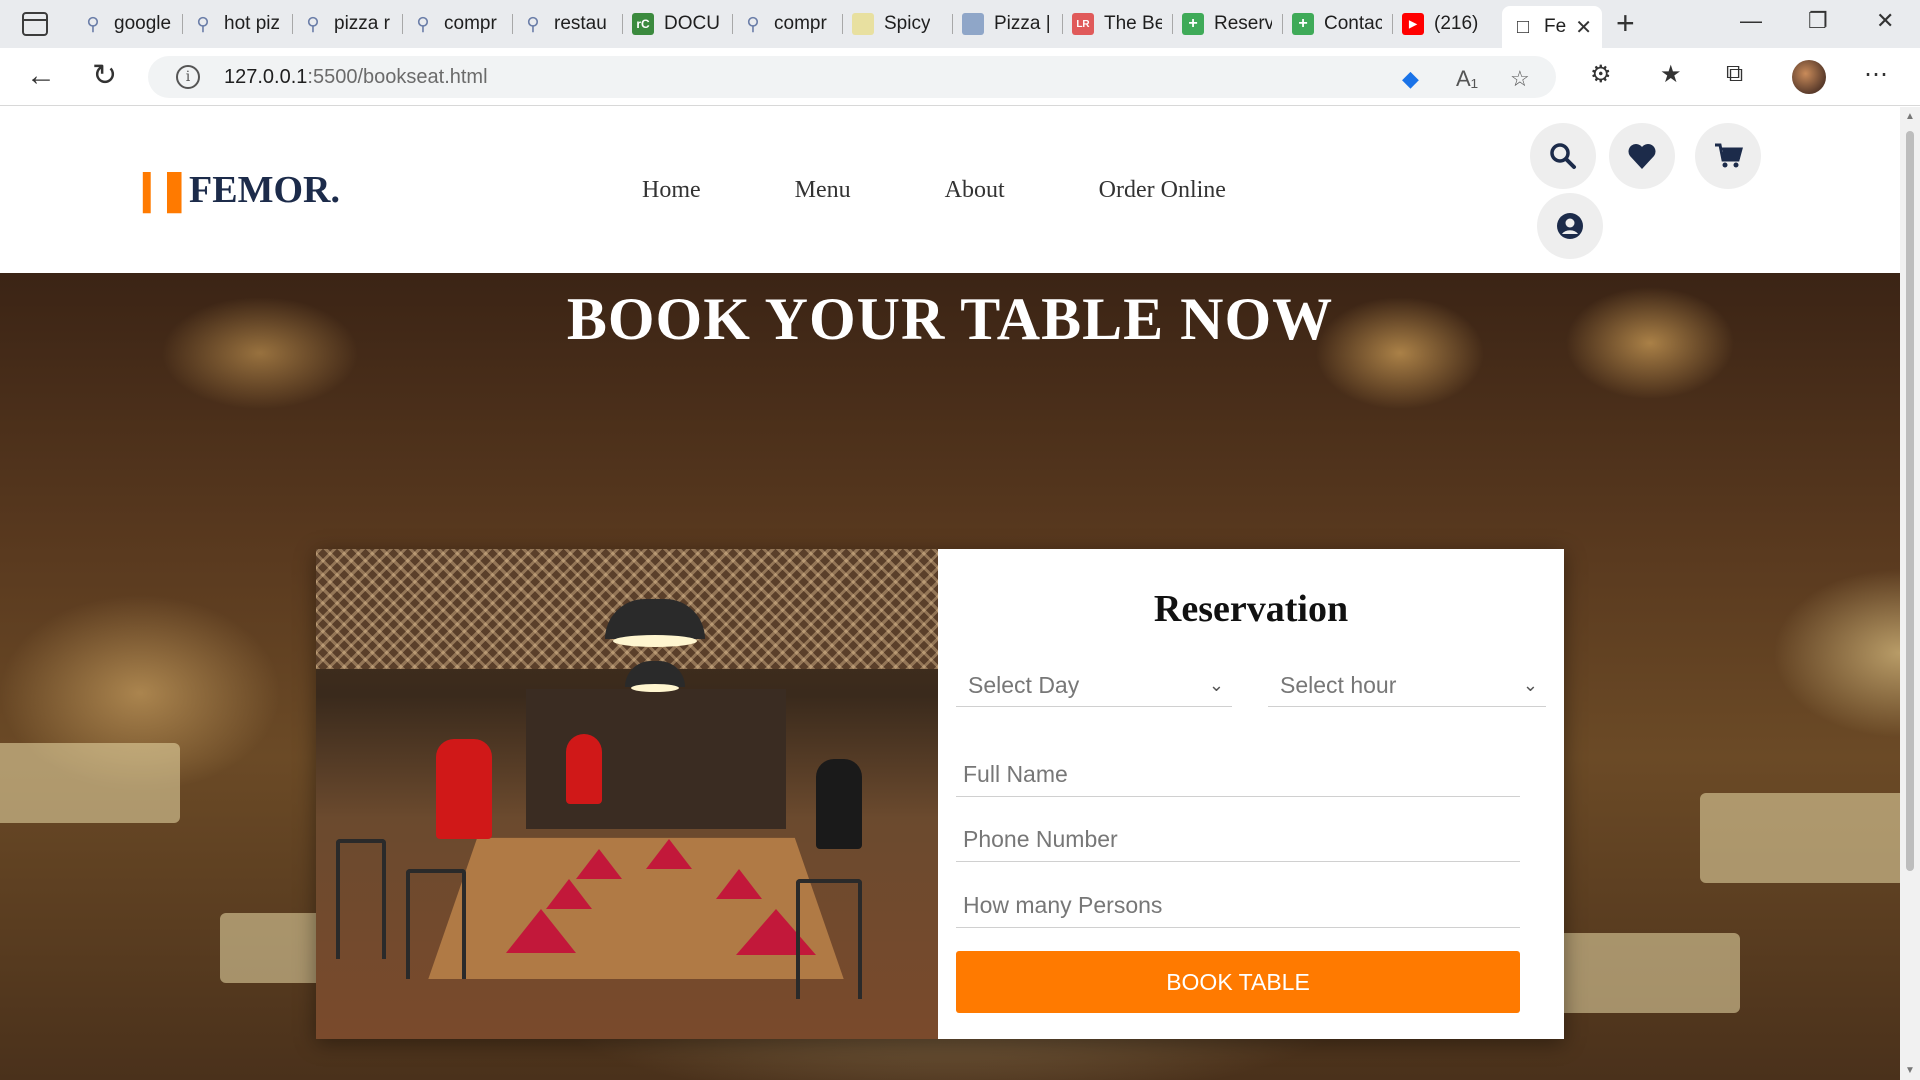  I want to click on main-nav: Home Menu About Order Online, so click(981, 190).